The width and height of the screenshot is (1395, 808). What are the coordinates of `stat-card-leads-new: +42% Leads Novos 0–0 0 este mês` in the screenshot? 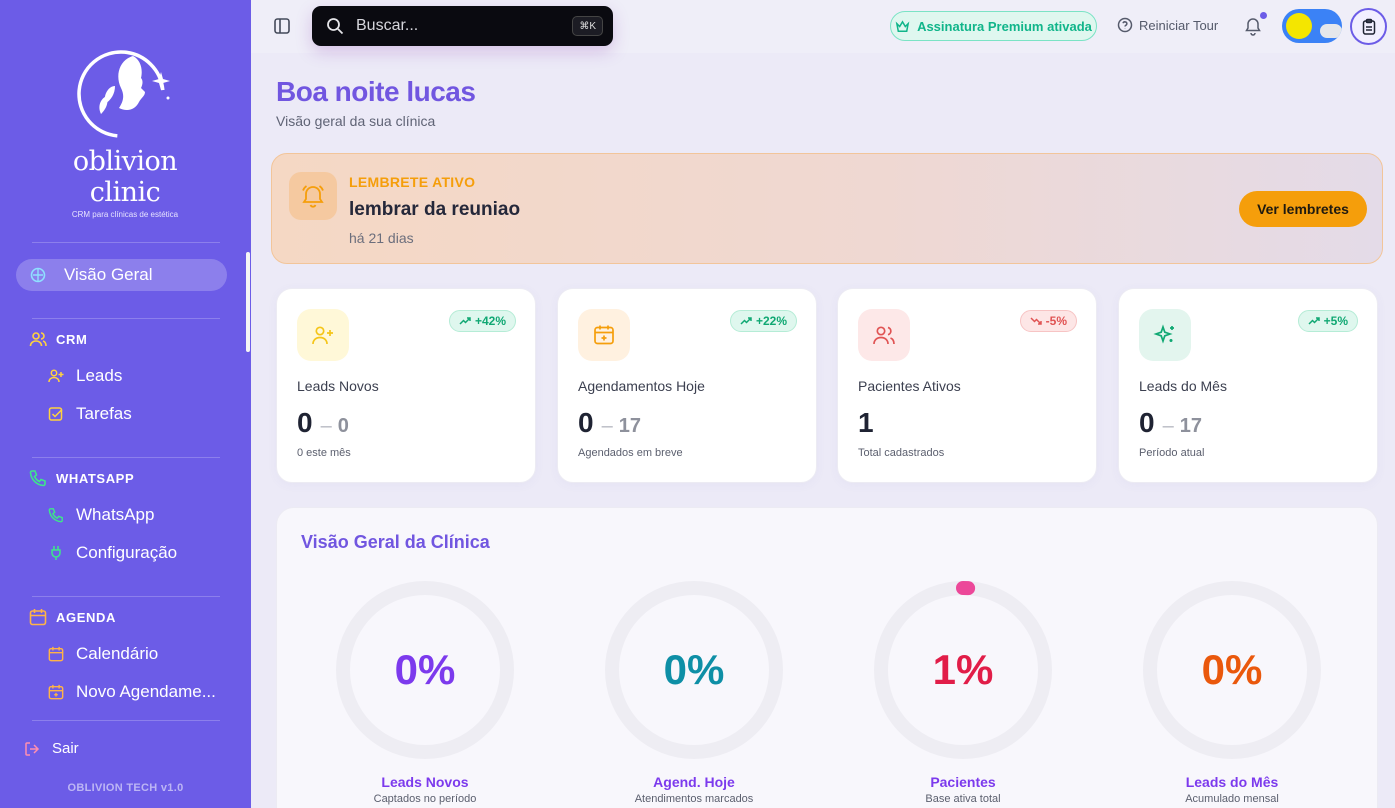 It's located at (406, 385).